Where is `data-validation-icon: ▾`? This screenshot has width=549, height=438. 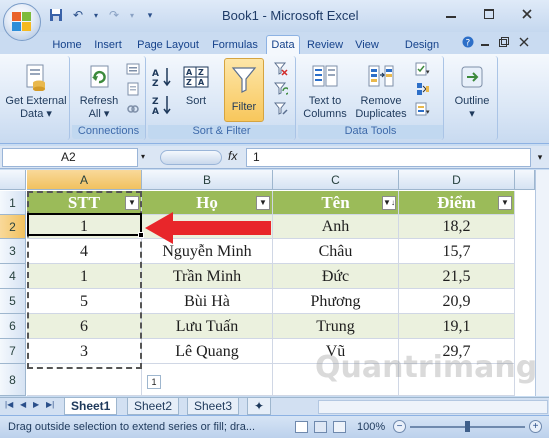
data-validation-icon: ▾ is located at coordinates (423, 69).